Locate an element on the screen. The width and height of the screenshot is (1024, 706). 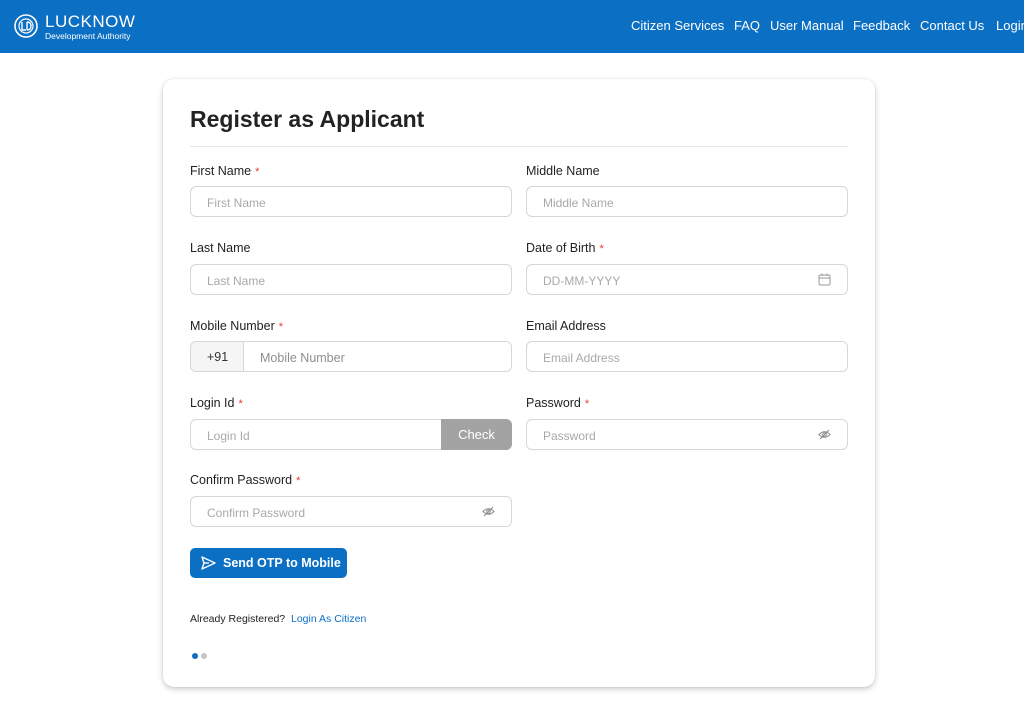
nav-login: Login is located at coordinates (1010, 25).